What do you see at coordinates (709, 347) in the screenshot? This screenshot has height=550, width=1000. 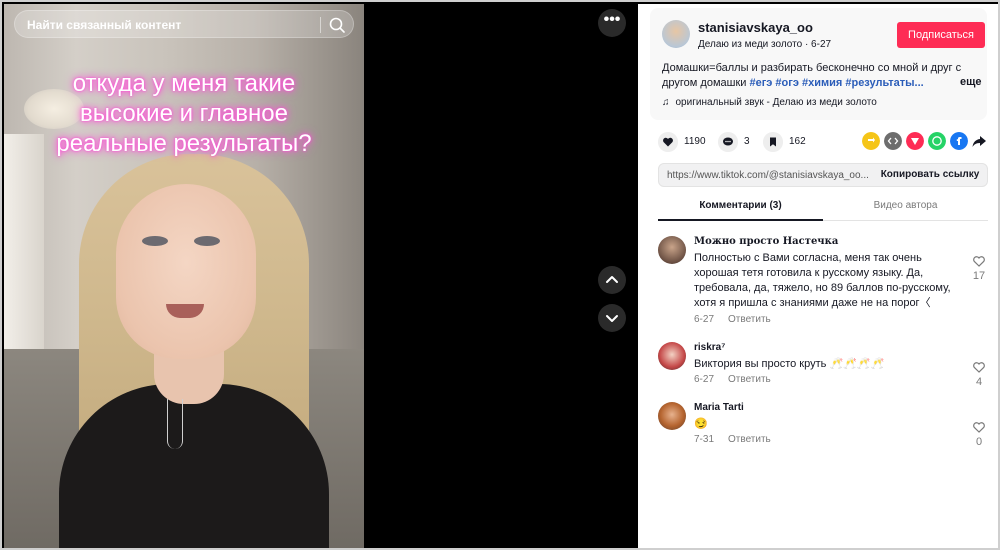 I see `comment-author: riskra⁷` at bounding box center [709, 347].